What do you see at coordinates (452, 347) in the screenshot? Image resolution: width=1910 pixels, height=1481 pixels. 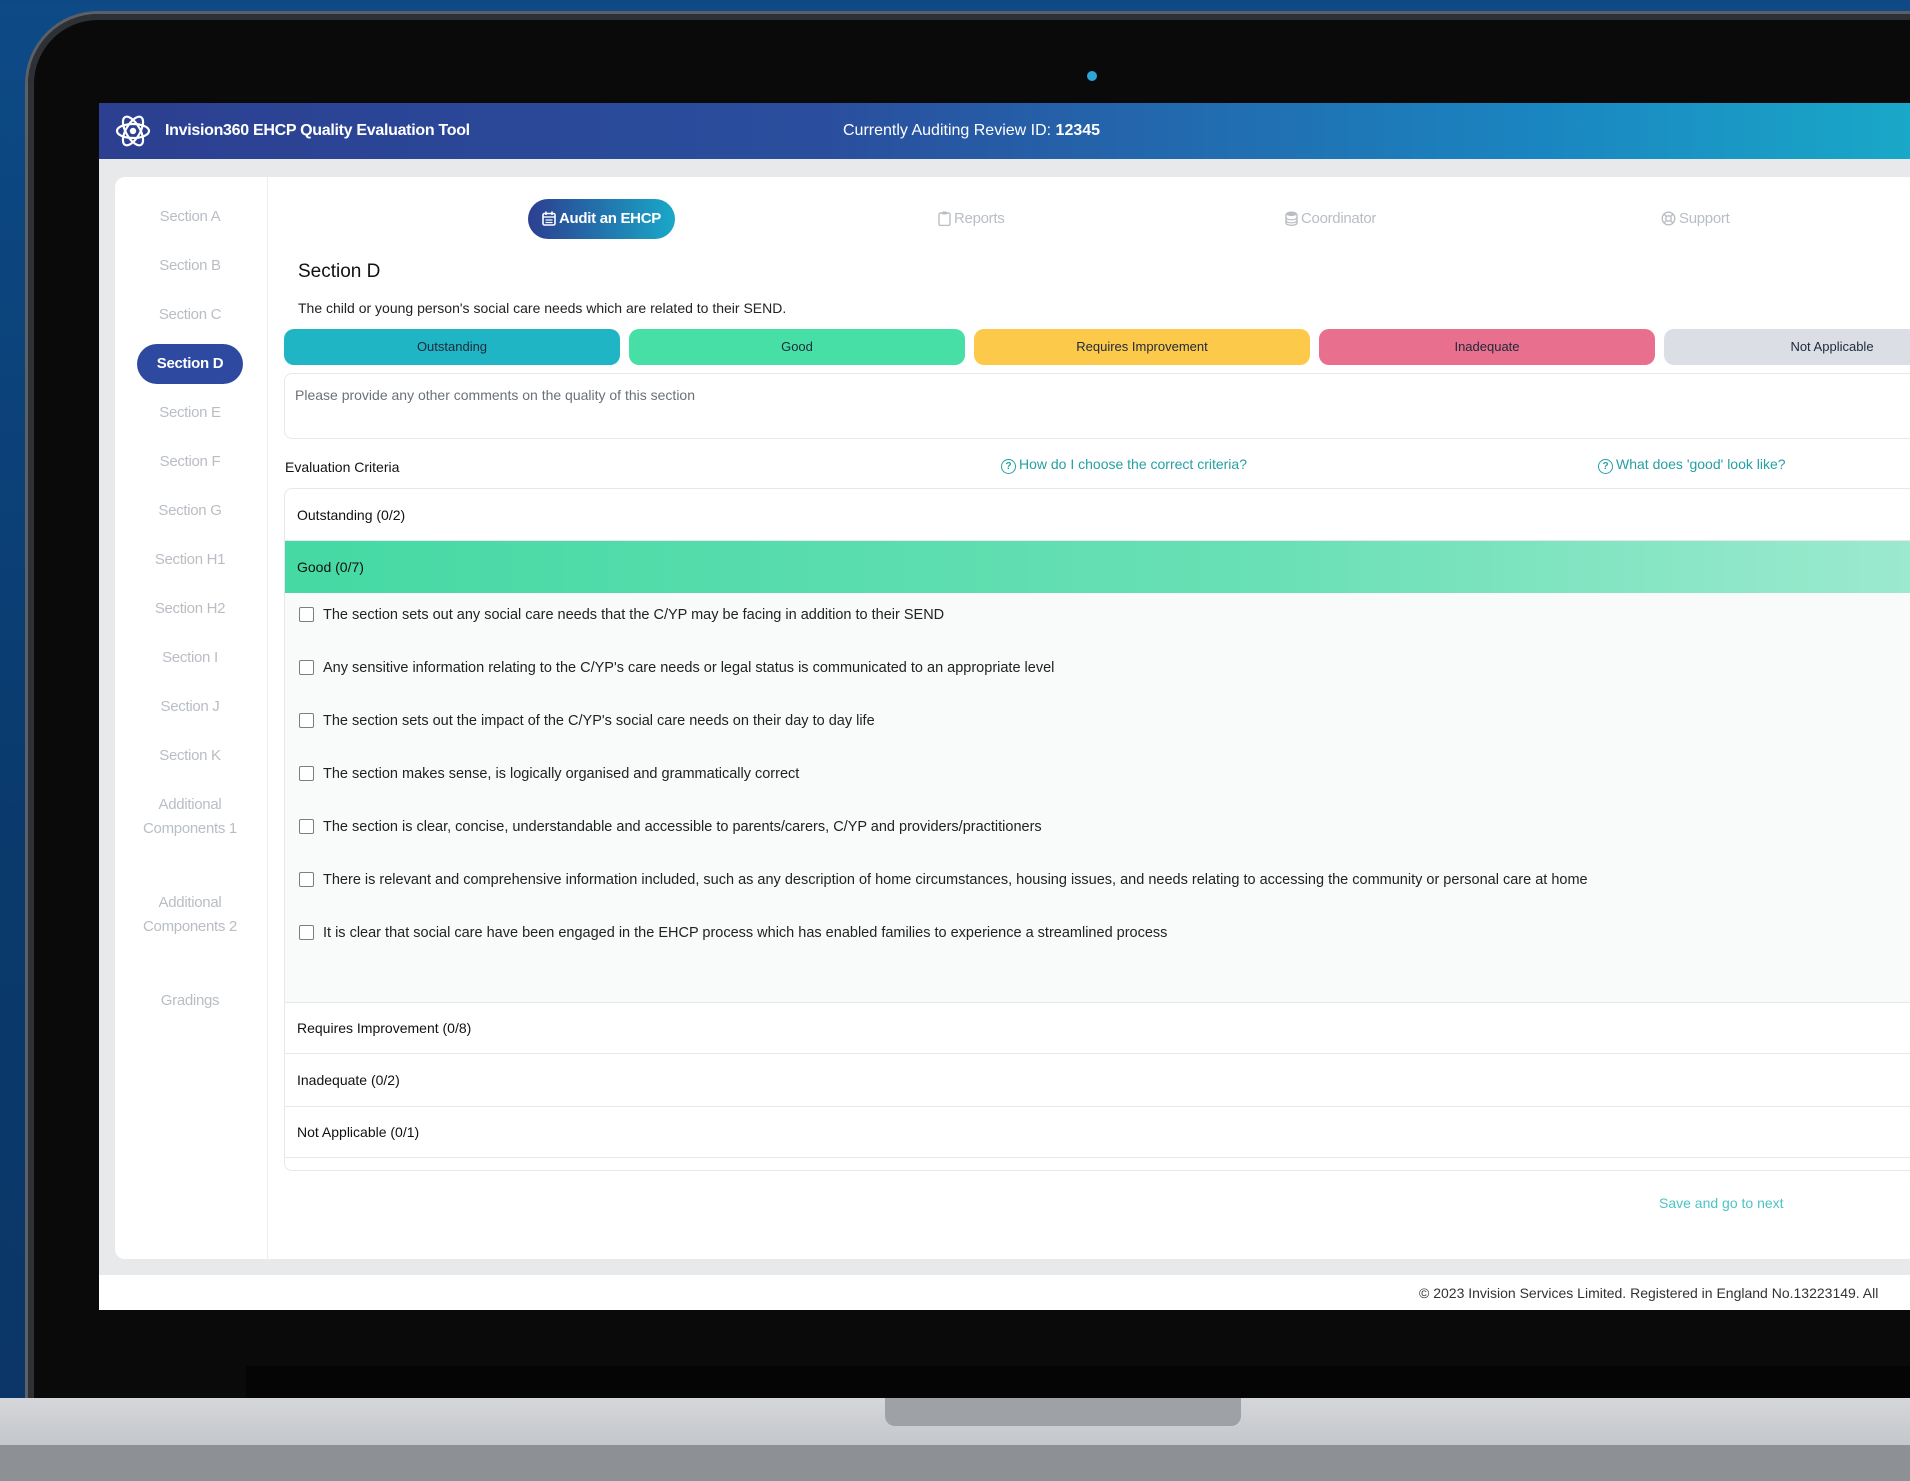 I see `grade-outstanding-button: Outstanding` at bounding box center [452, 347].